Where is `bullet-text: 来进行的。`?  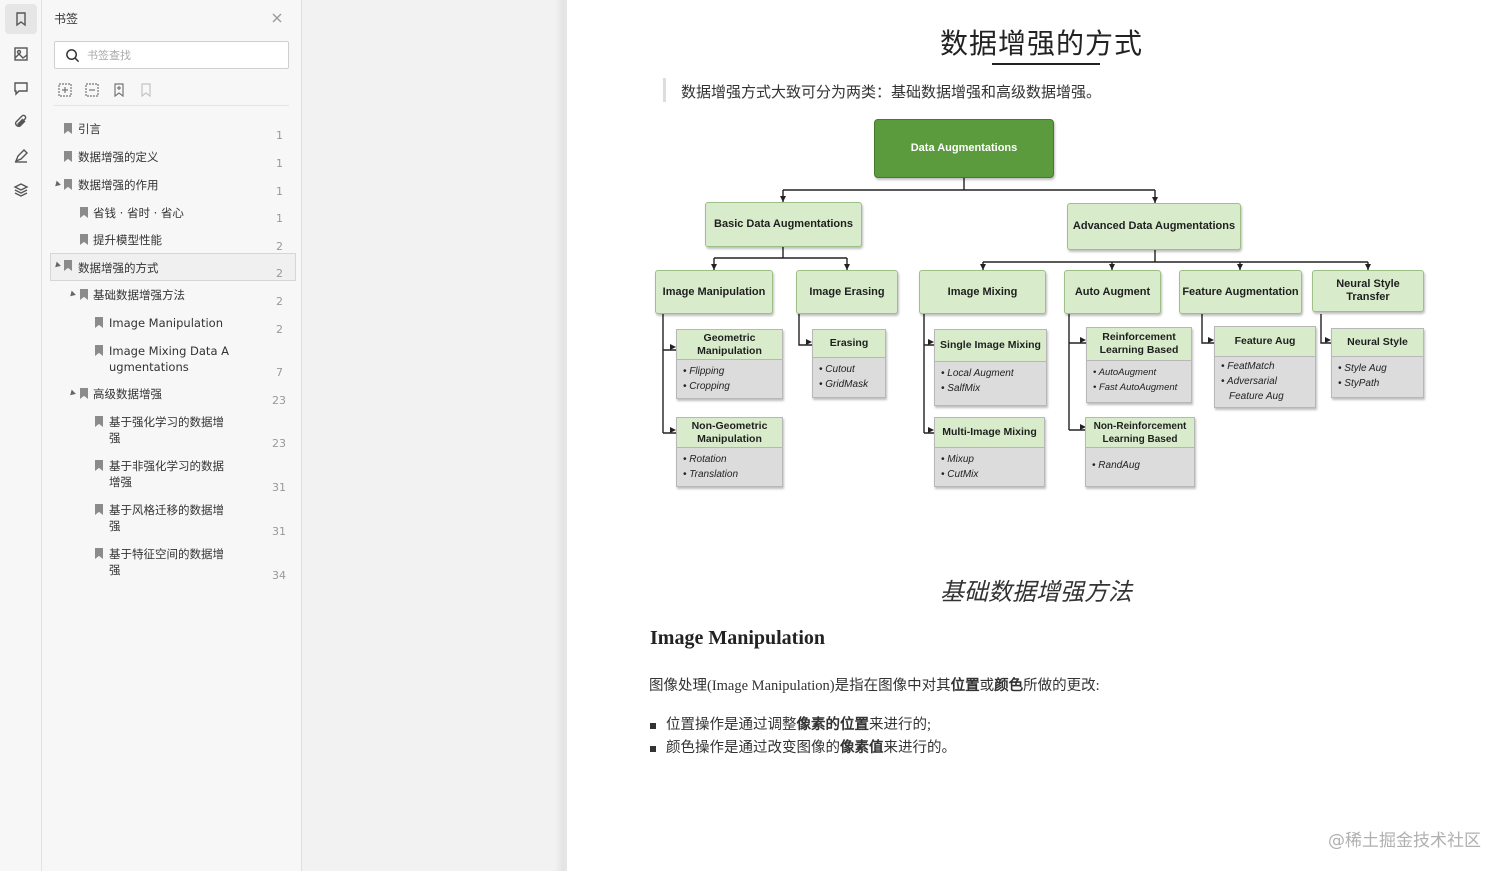
bullet-text: 来进行的。 is located at coordinates (920, 748).